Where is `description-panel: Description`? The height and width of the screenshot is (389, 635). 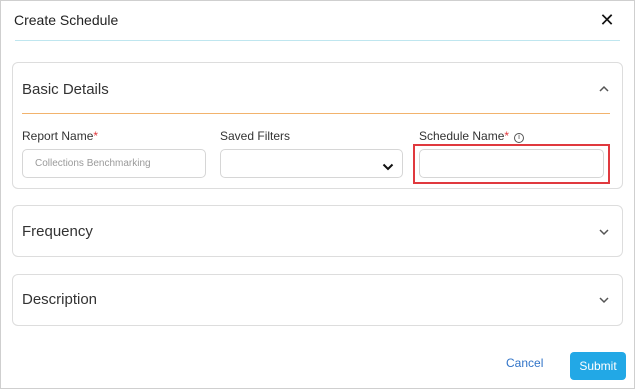
description-panel: Description is located at coordinates (317, 300).